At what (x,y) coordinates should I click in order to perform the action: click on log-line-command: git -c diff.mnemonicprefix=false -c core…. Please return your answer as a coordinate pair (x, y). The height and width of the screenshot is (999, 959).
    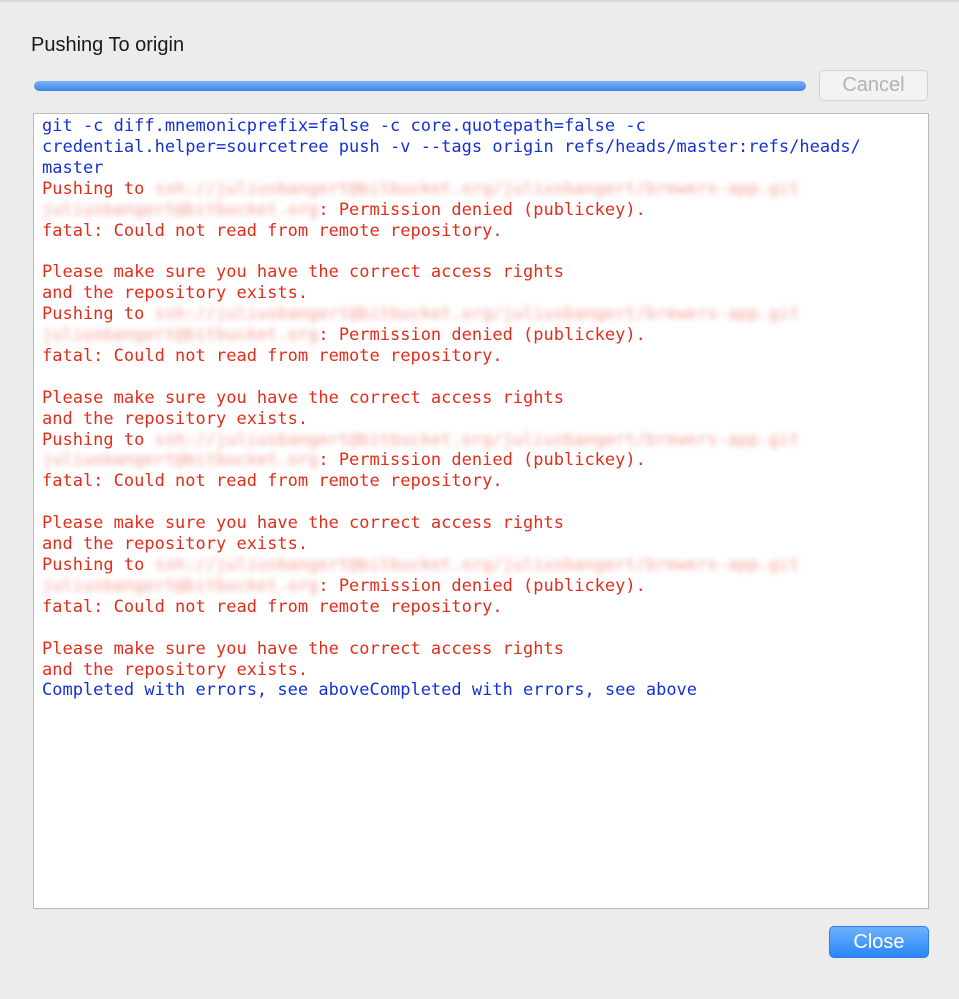
    Looking at the image, I should click on (481, 126).